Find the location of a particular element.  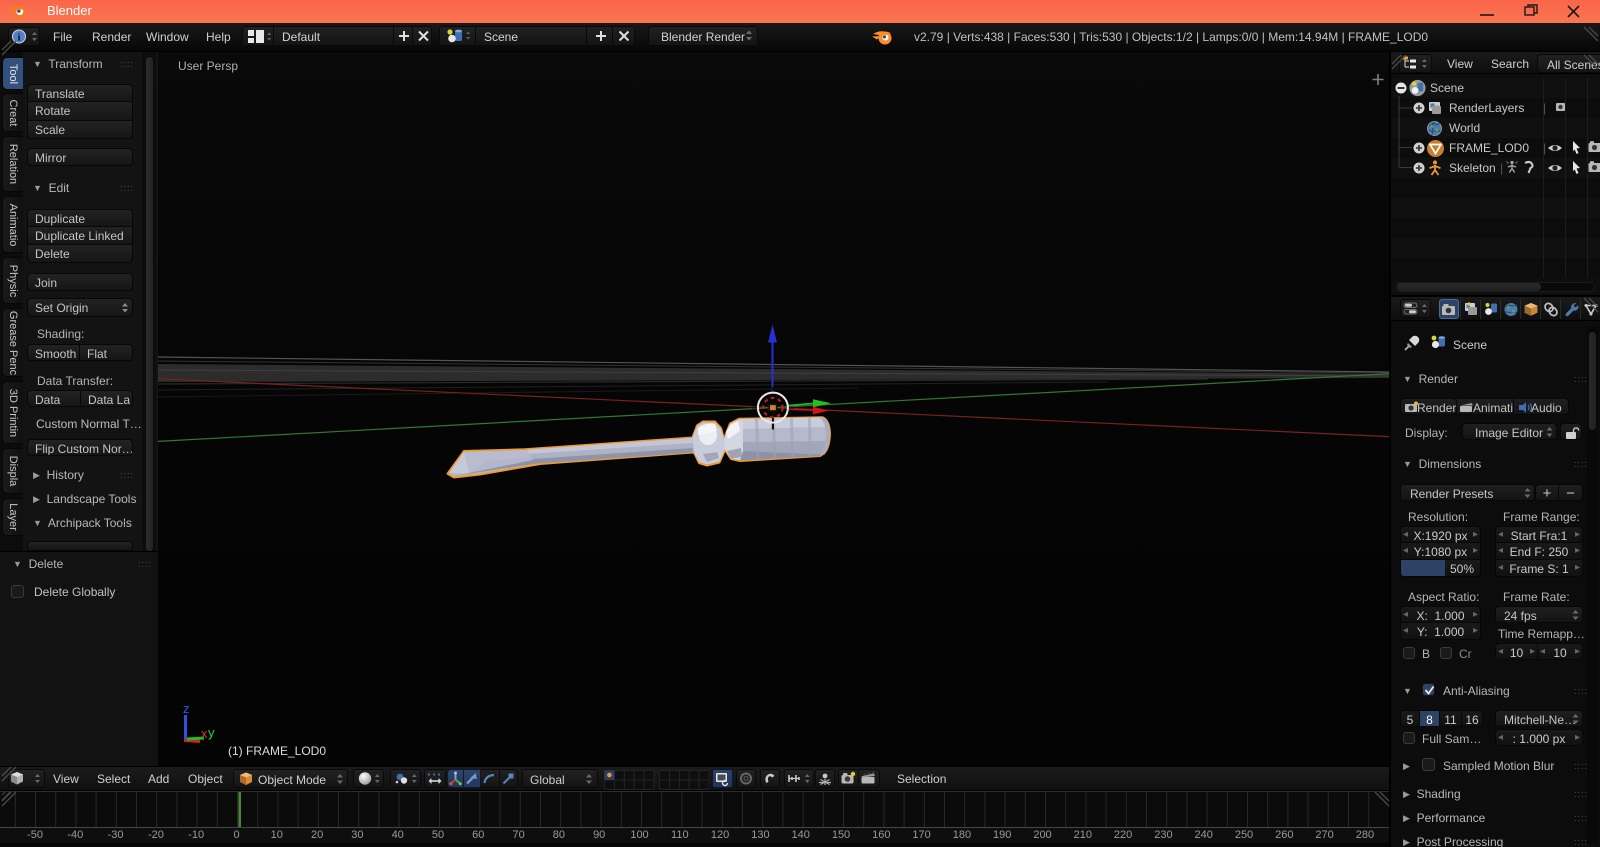

svg-text: z is located at coordinates (186, 708).